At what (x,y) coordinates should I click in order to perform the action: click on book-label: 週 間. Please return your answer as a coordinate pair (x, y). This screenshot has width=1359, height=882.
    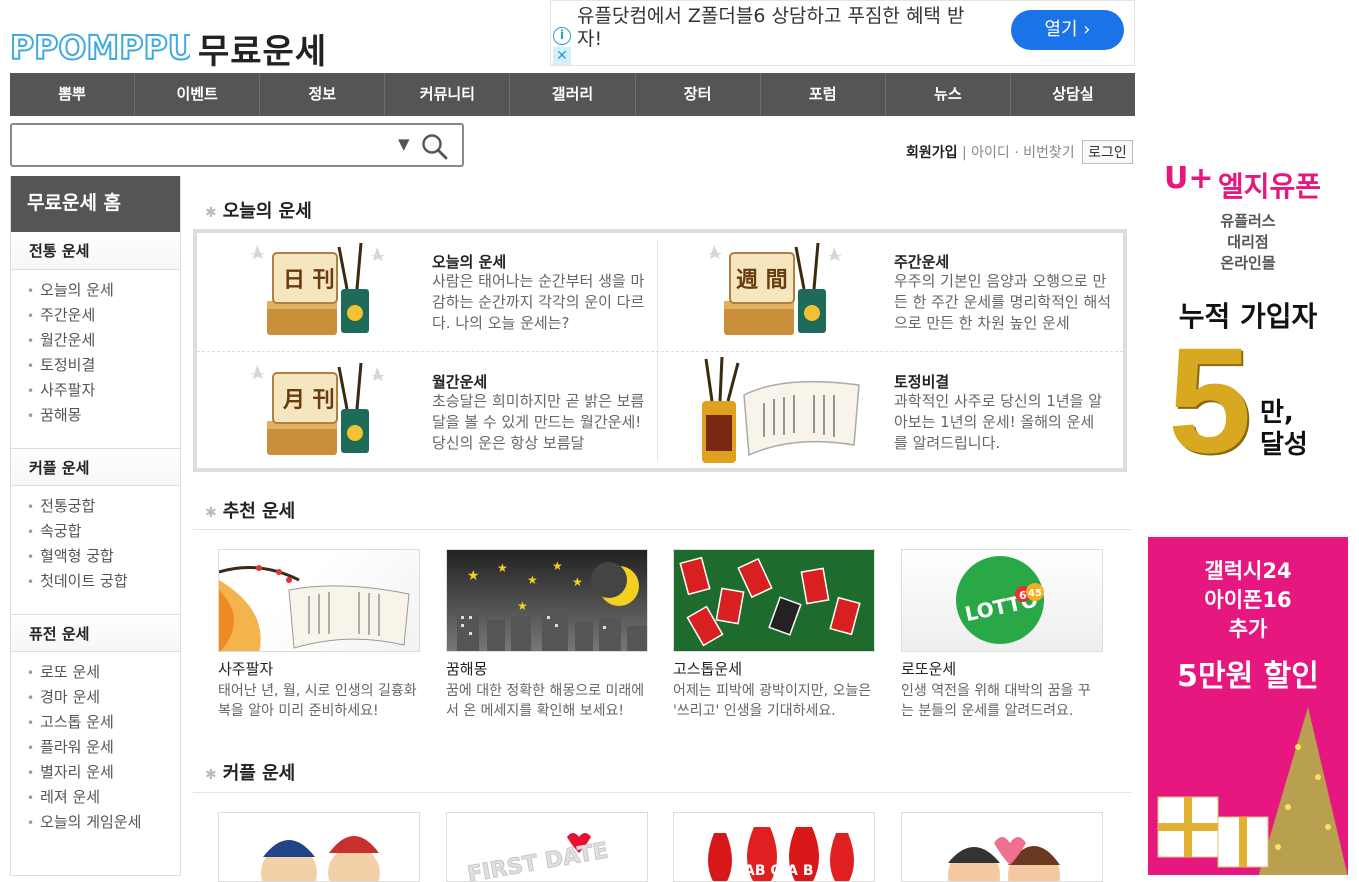
    Looking at the image, I should click on (762, 280).